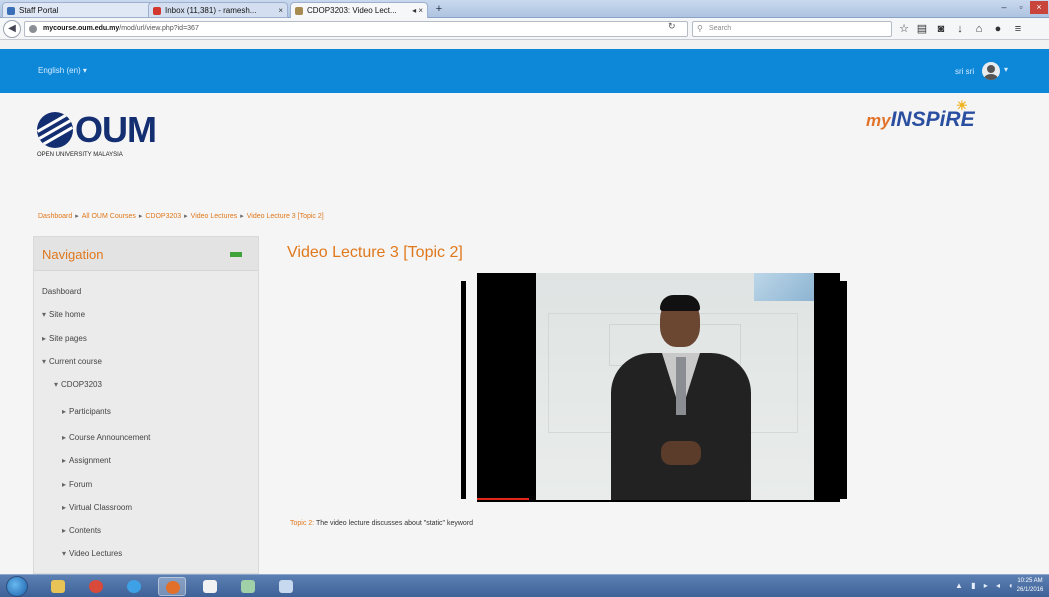 The image size is (1049, 597). Describe the element at coordinates (1021, 7) in the screenshot. I see `maximize-window-icon: ▫` at that location.